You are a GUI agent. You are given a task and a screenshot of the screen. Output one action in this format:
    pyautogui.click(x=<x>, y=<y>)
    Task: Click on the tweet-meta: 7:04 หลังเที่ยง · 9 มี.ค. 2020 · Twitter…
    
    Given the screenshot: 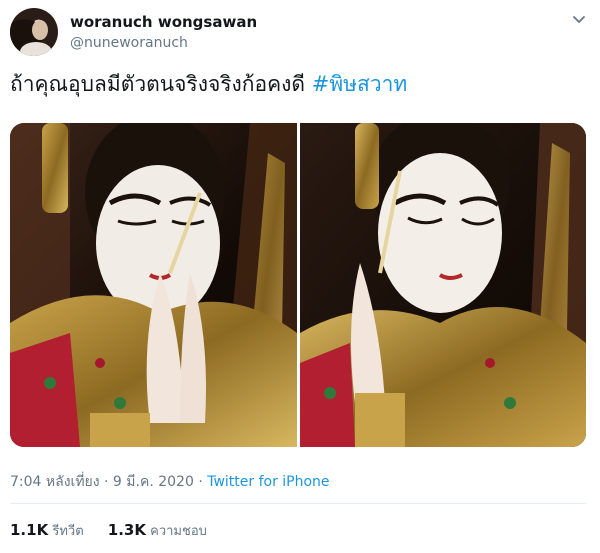 What is the action you would take?
    pyautogui.click(x=170, y=482)
    